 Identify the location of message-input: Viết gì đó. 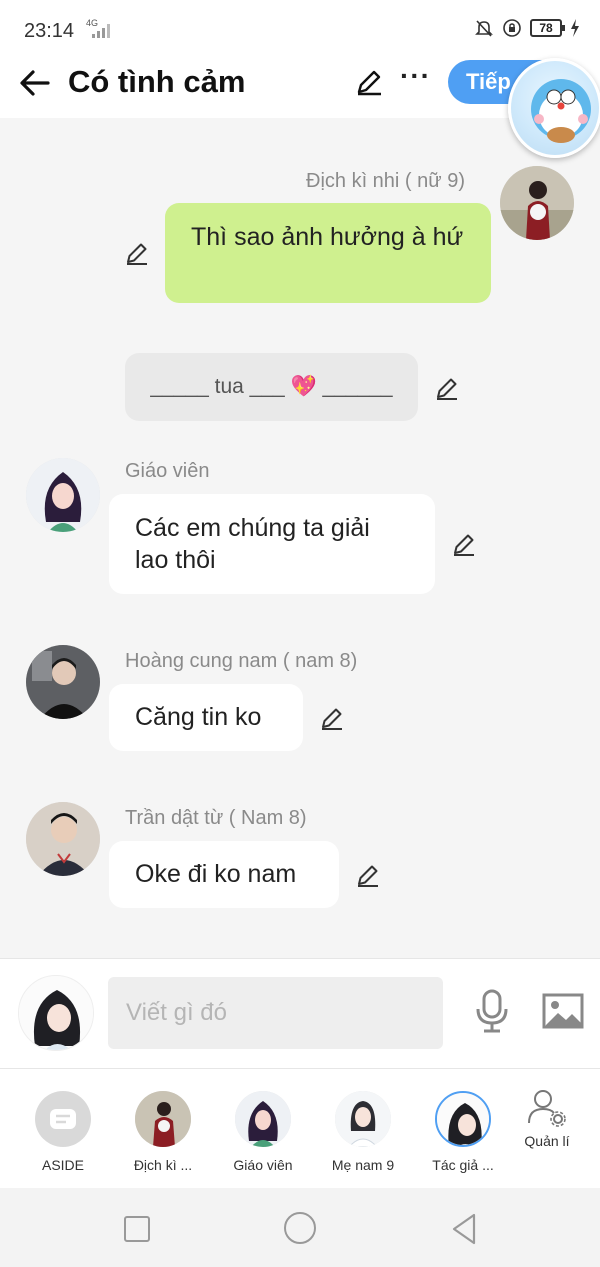
(275, 1013).